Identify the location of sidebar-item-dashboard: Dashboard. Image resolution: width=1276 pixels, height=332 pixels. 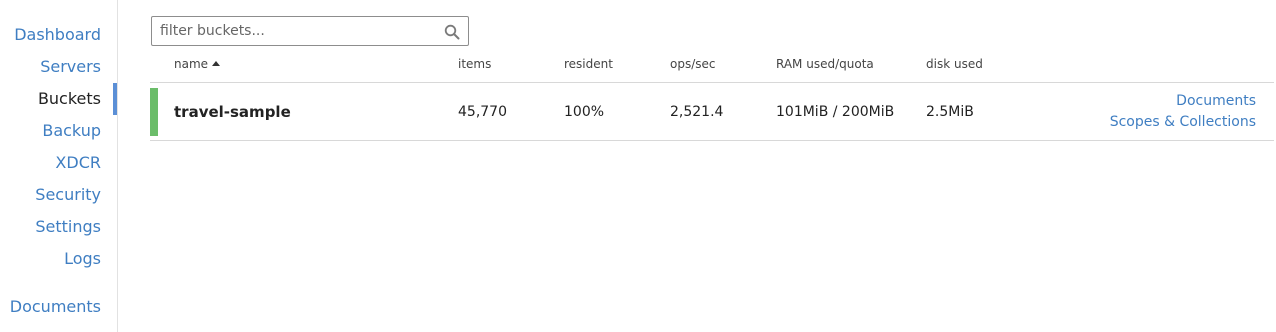
(57, 34).